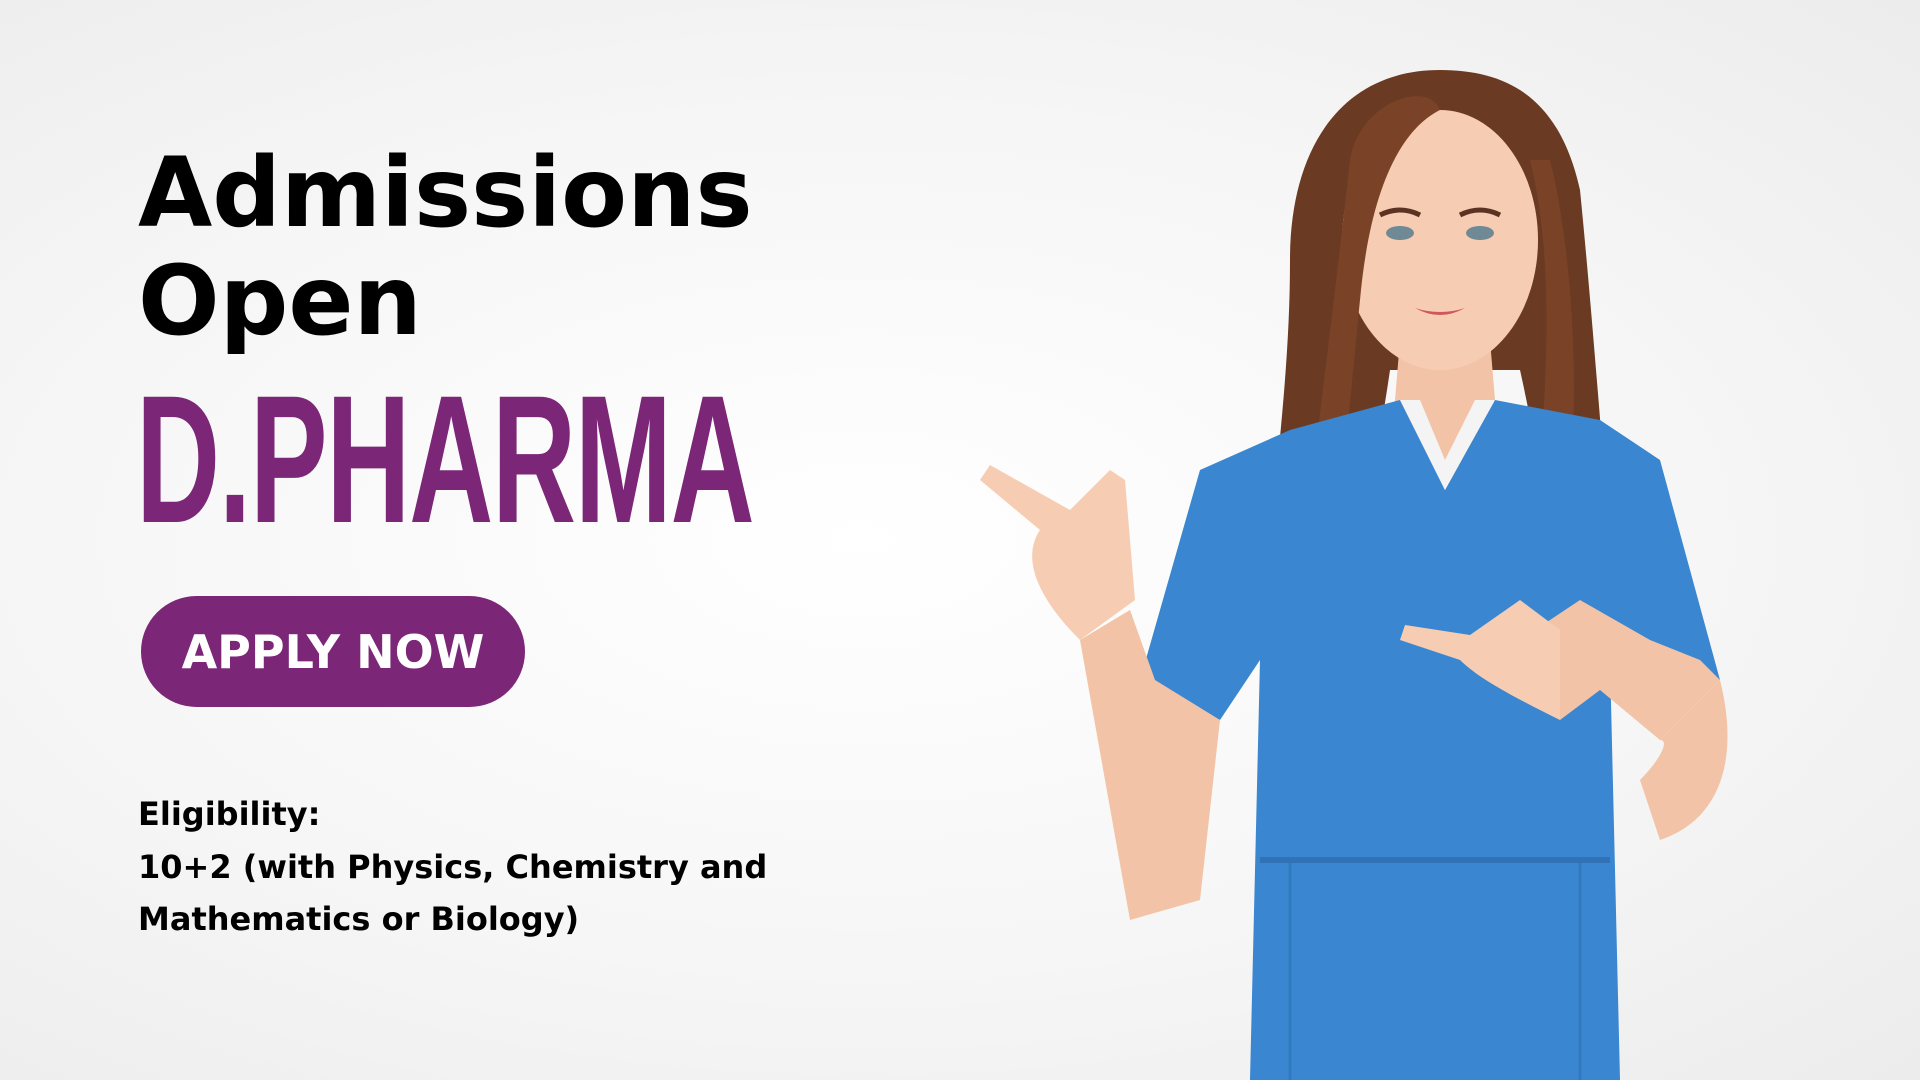 The image size is (1920, 1080). I want to click on eligibility-line-1: 10+2 (with Physics, Chemistry and, so click(453, 867).